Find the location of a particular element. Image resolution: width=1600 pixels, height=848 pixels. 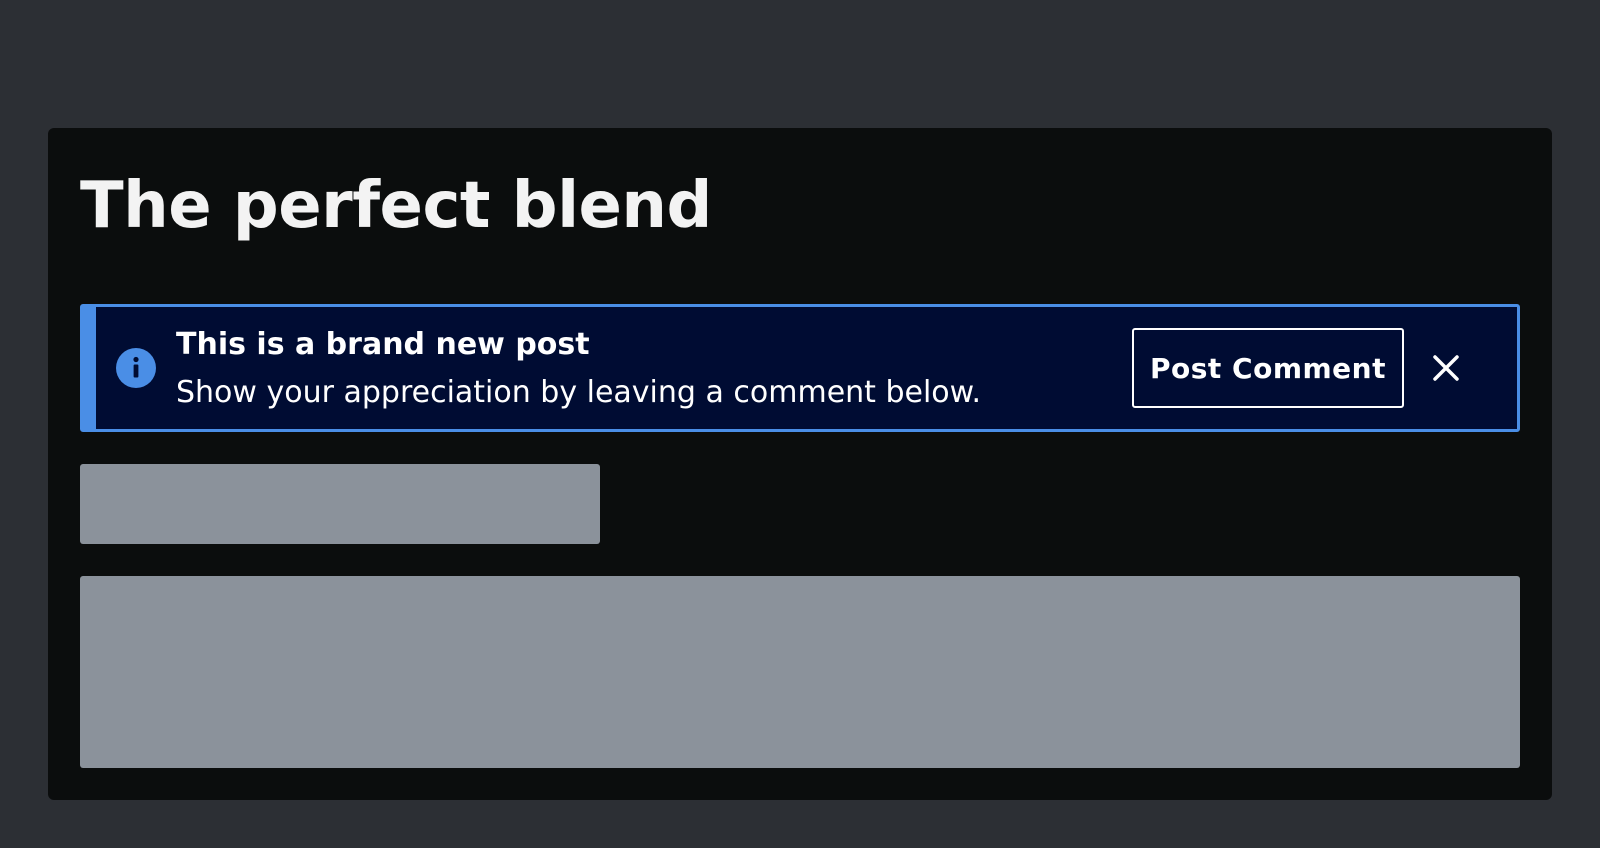

close-icon is located at coordinates (1446, 368).